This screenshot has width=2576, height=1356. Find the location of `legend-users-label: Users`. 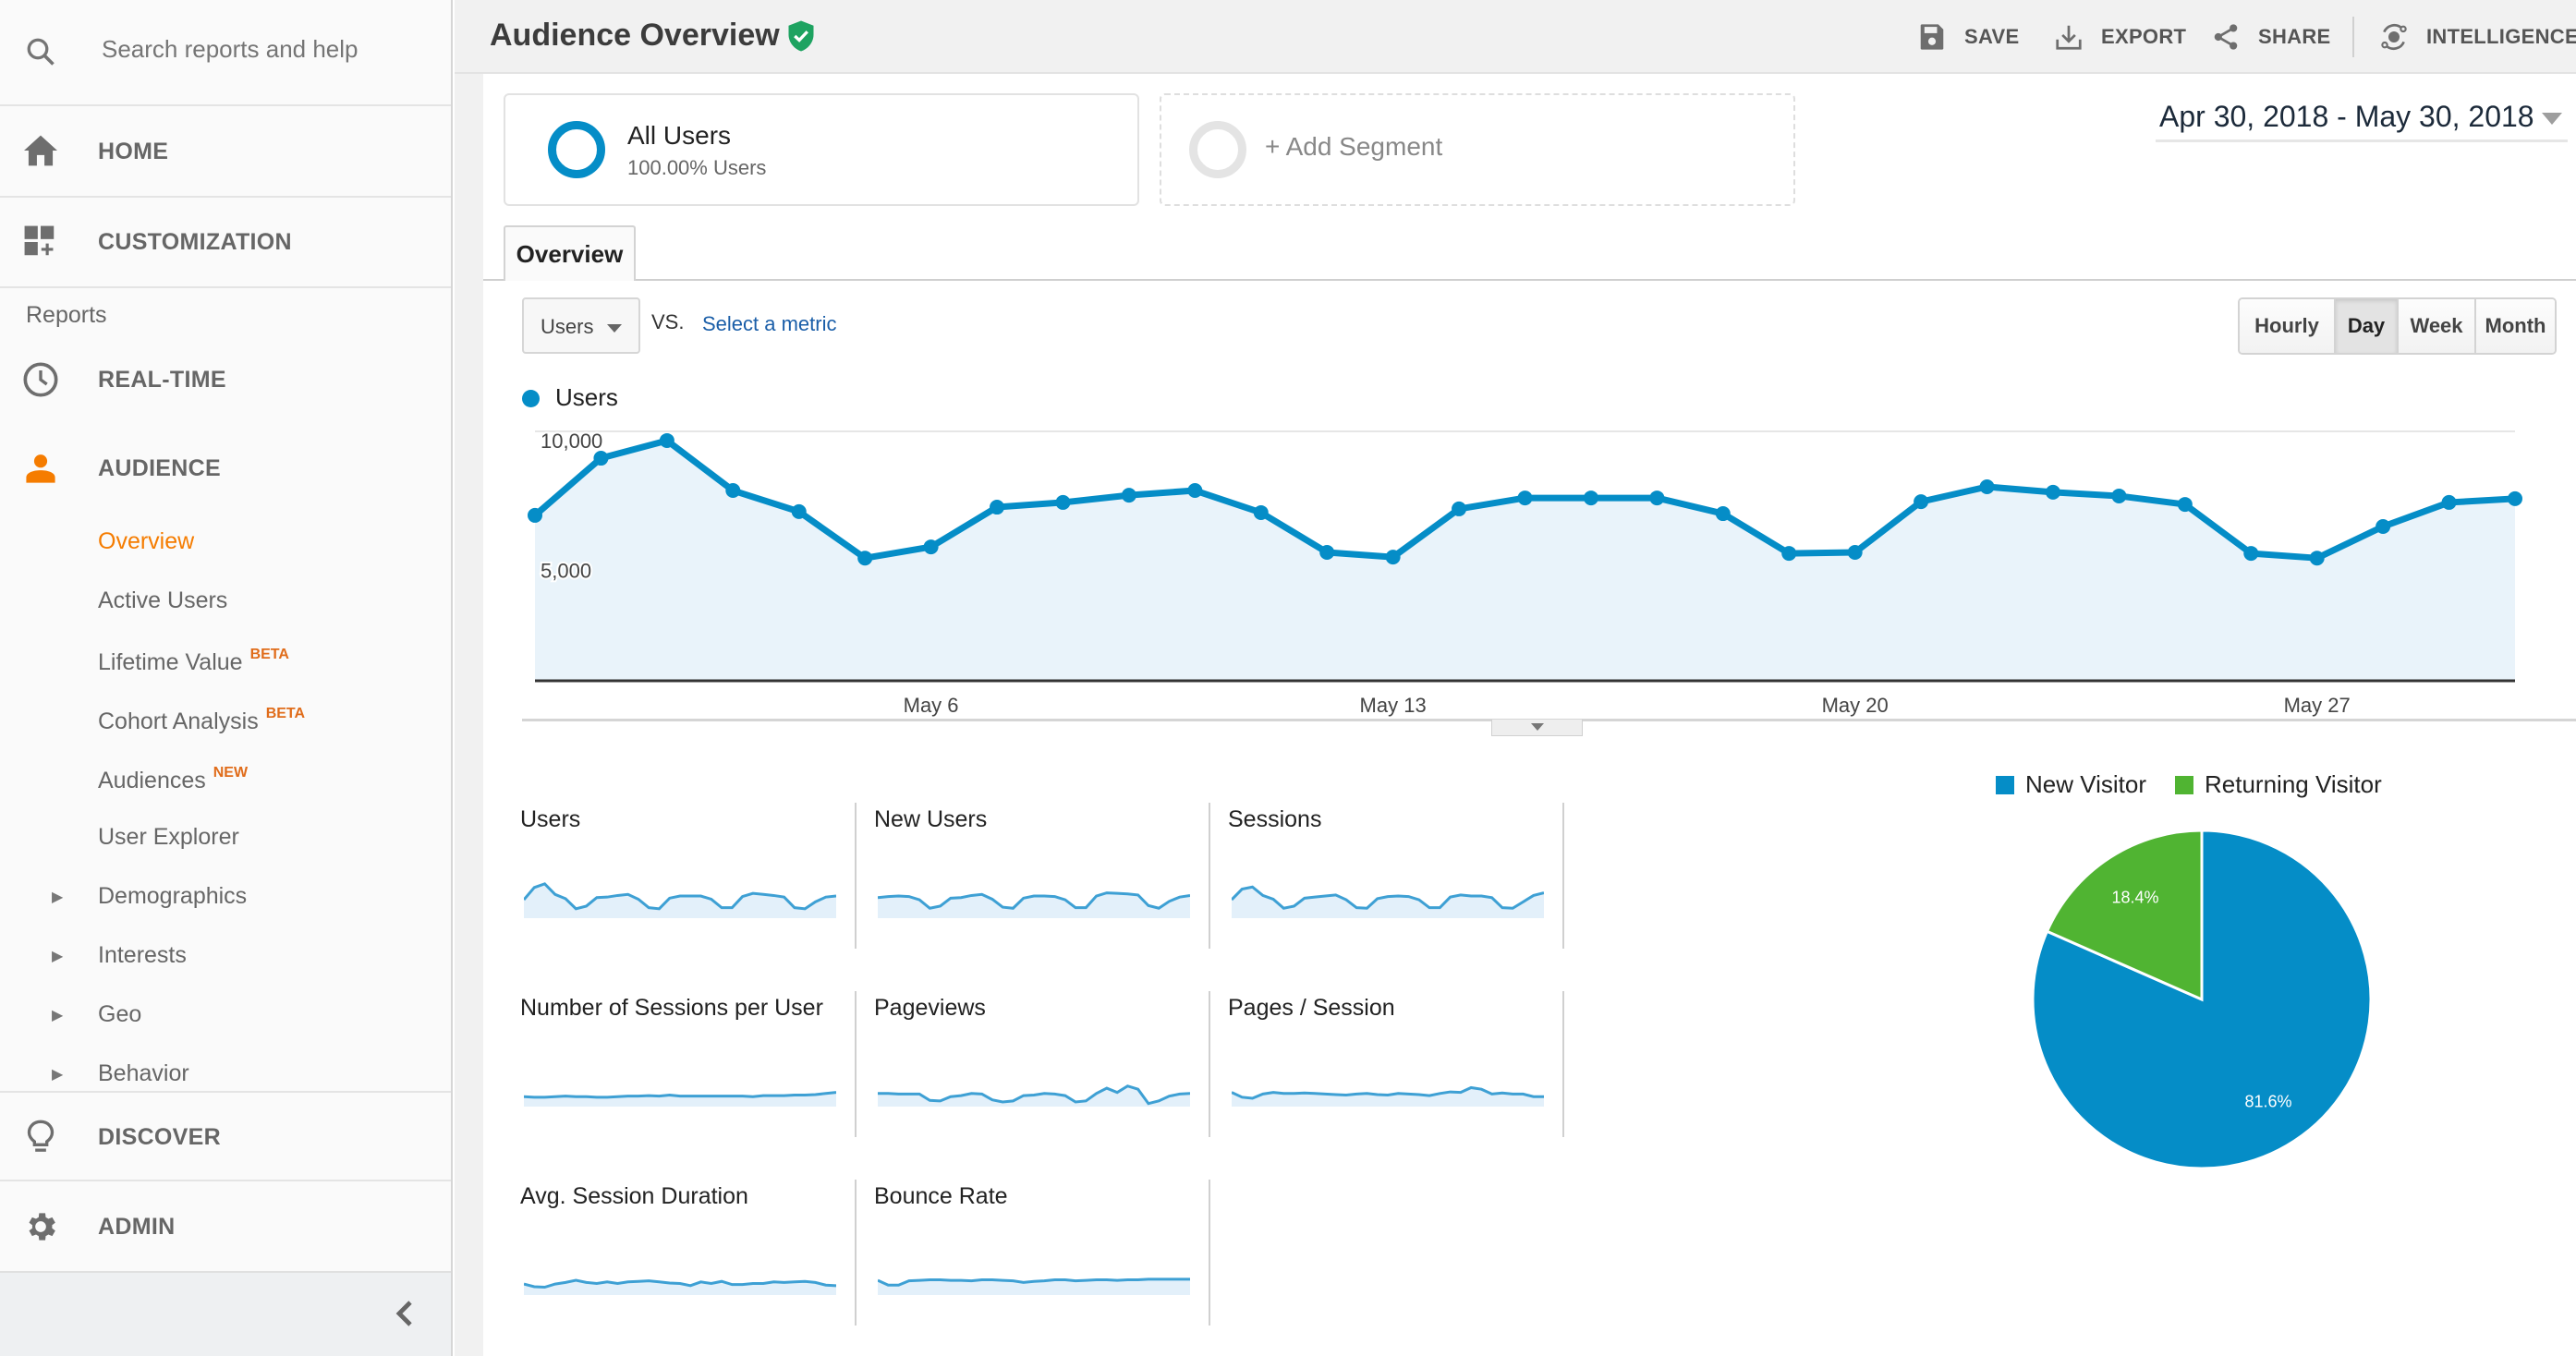

legend-users-label: Users is located at coordinates (586, 397).